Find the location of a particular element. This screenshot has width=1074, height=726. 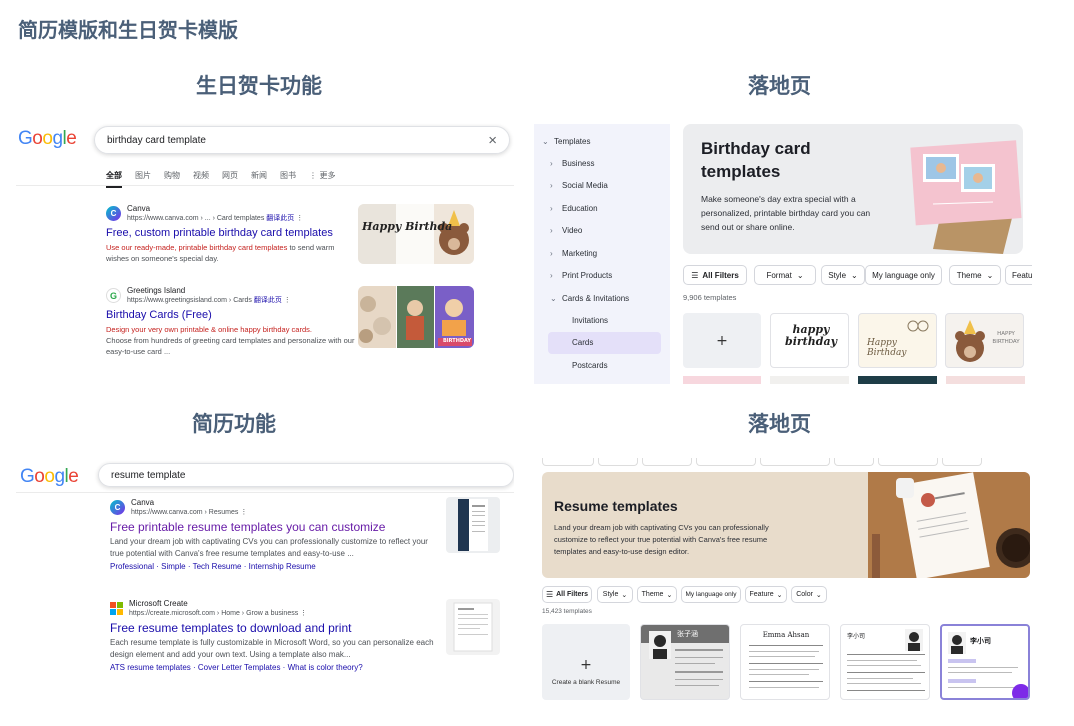

sitelink-simple: Simple is located at coordinates (173, 566).